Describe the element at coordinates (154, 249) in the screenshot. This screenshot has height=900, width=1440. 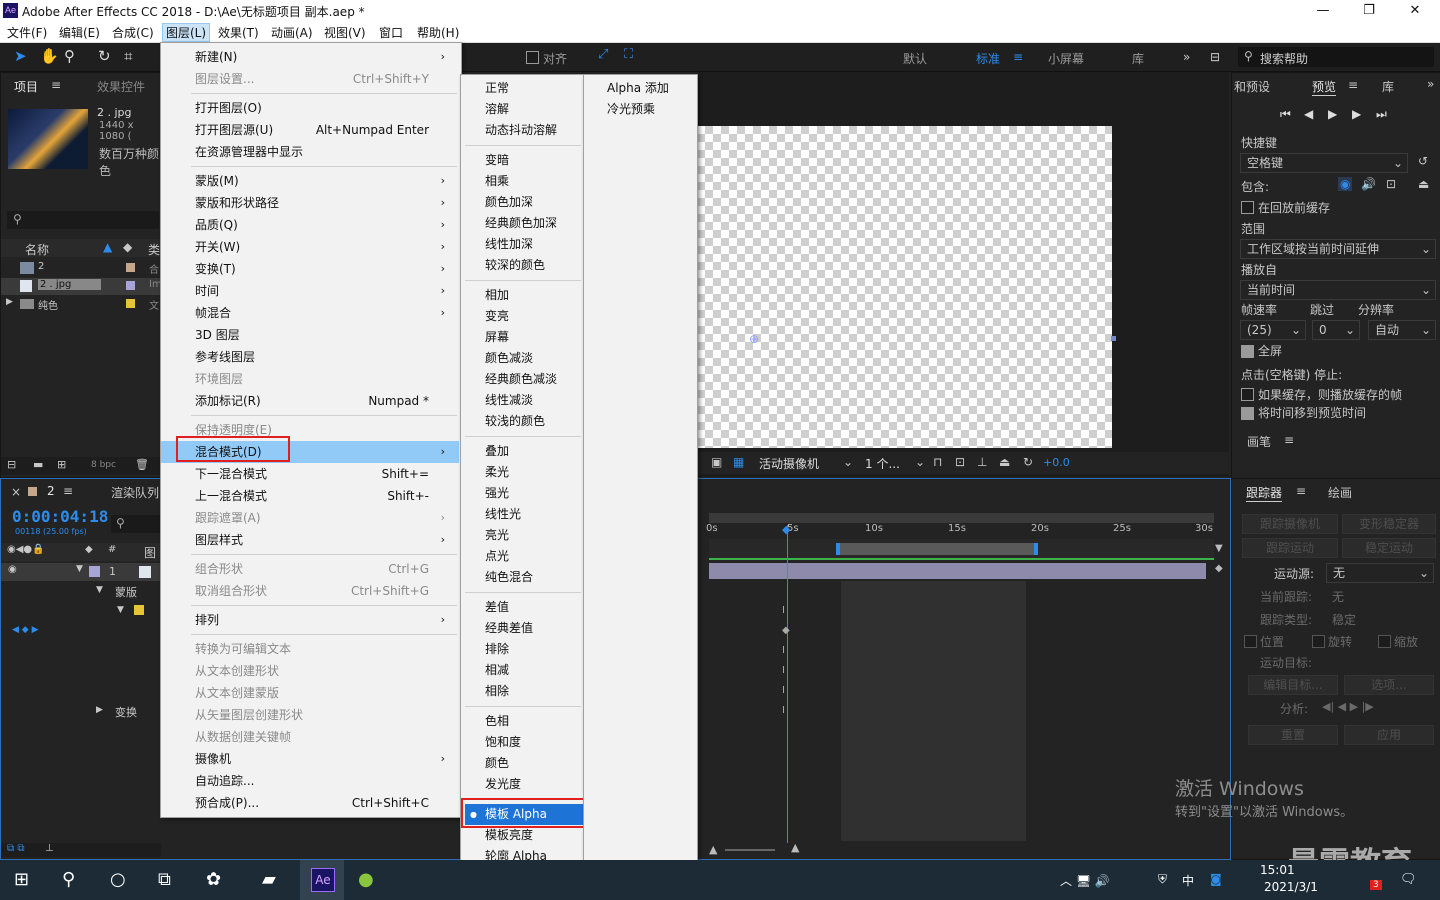
I see `col-type: 类` at that location.